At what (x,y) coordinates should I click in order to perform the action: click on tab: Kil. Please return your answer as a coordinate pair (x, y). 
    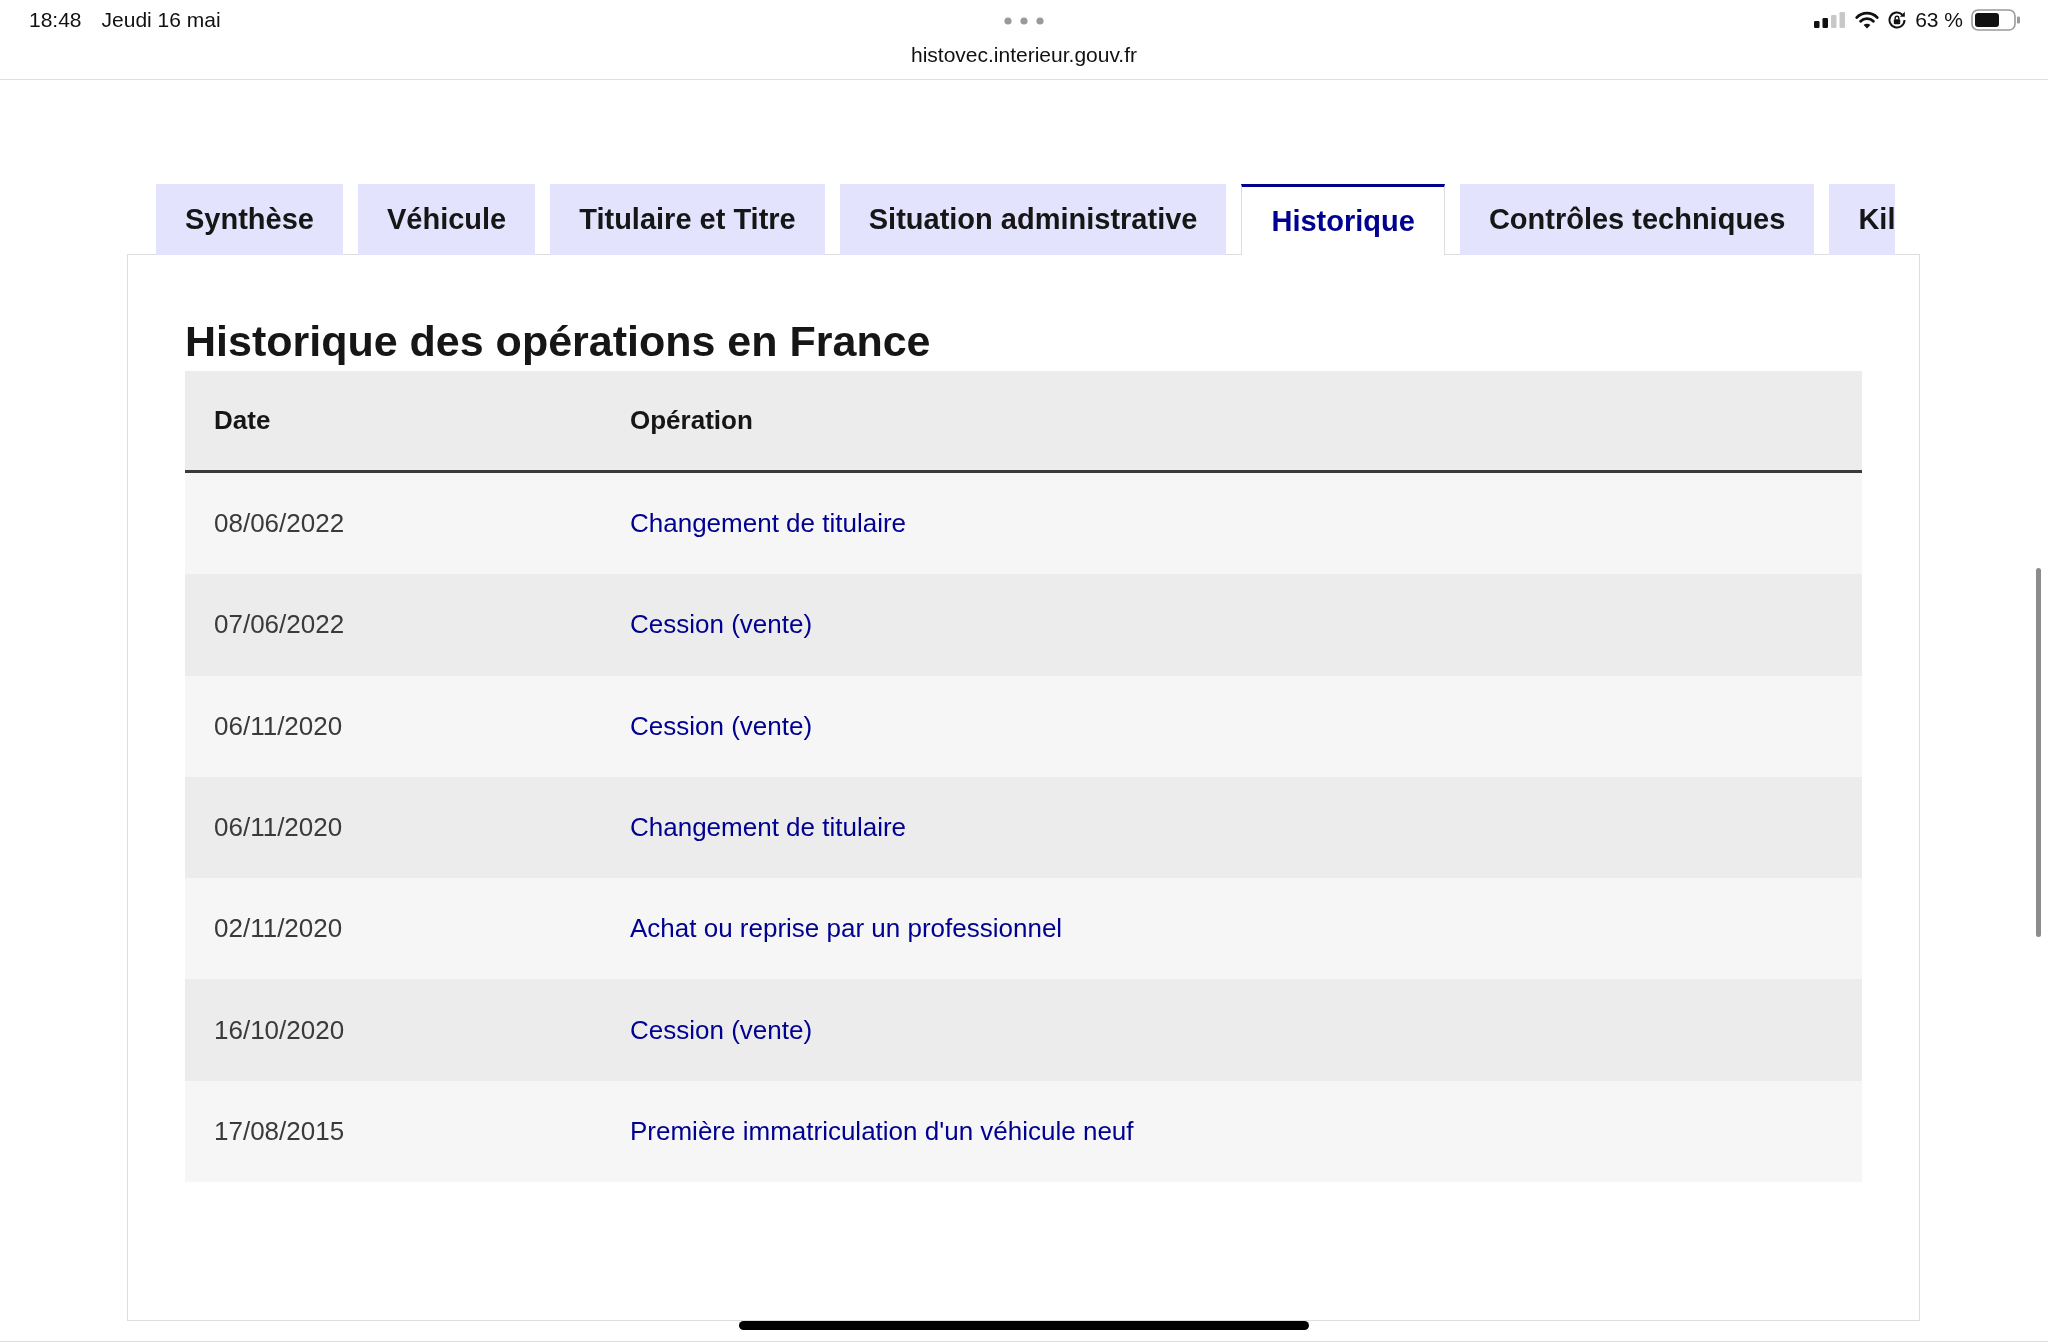
    Looking at the image, I should click on (1862, 219).